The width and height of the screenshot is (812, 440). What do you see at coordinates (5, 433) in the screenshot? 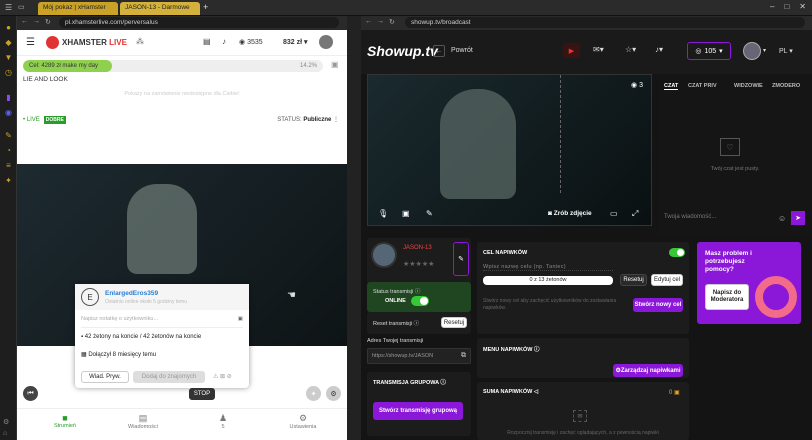
I see `panel-toggle-icon: ⌂` at bounding box center [5, 433].